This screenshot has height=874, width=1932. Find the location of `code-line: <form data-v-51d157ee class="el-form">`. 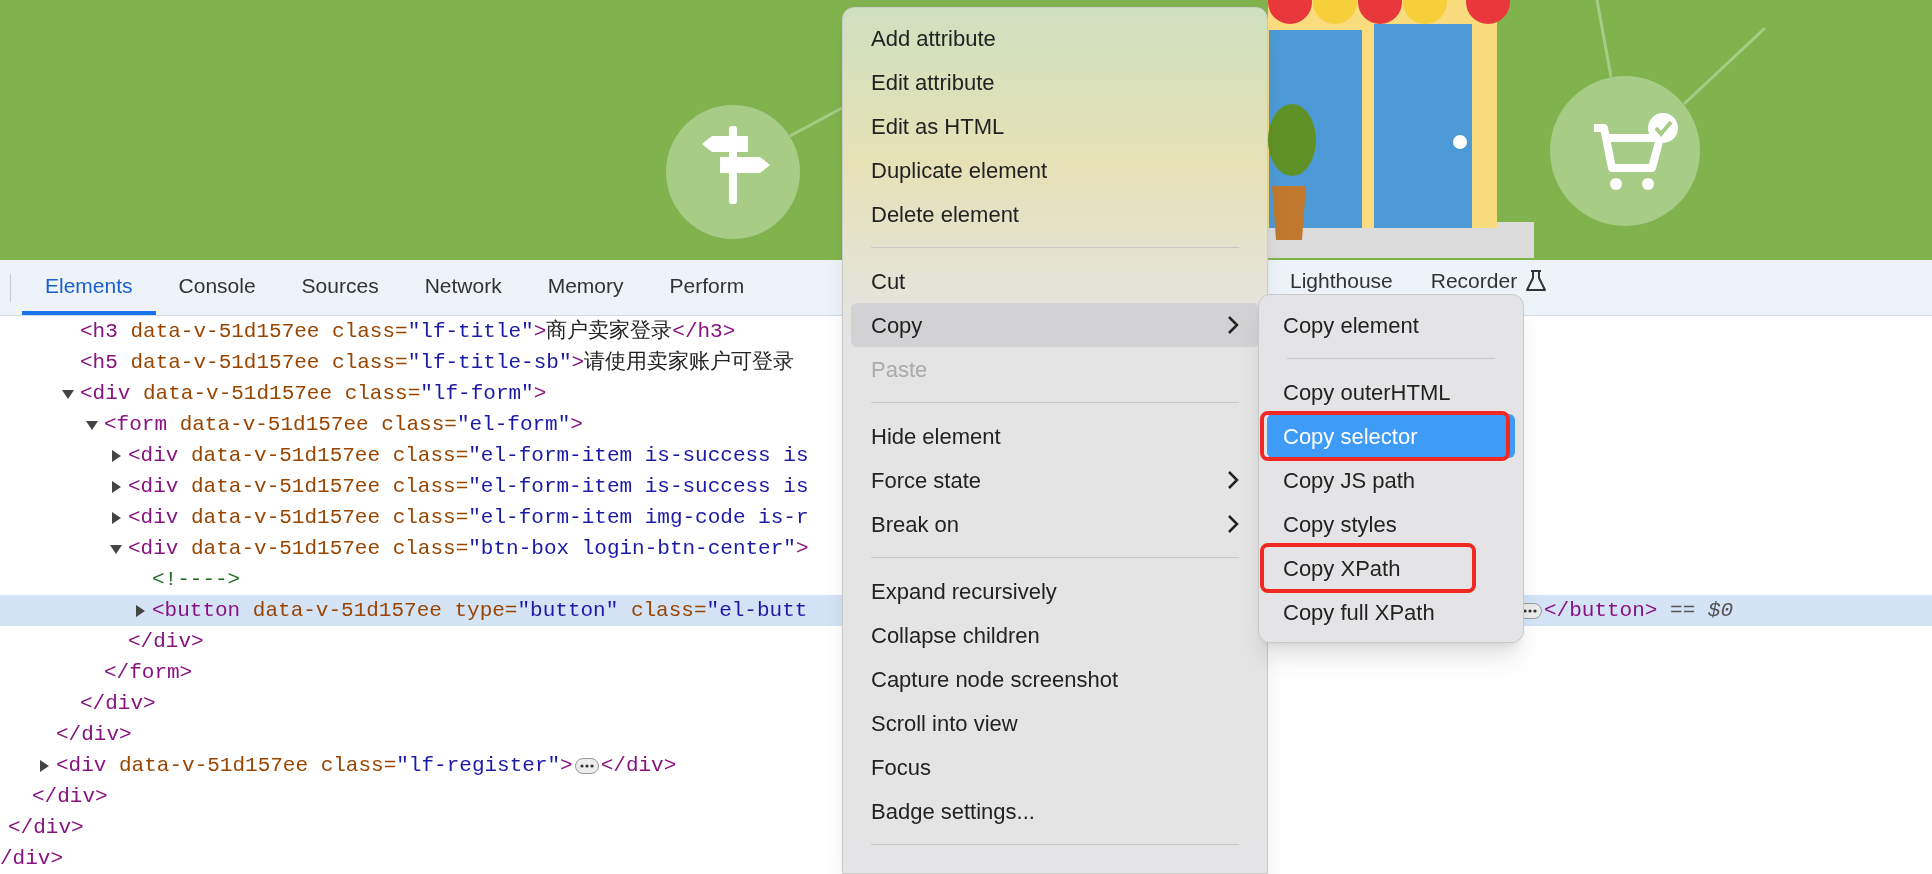

code-line: <form data-v-51d157ee class="el-form"> is located at coordinates (343, 424).